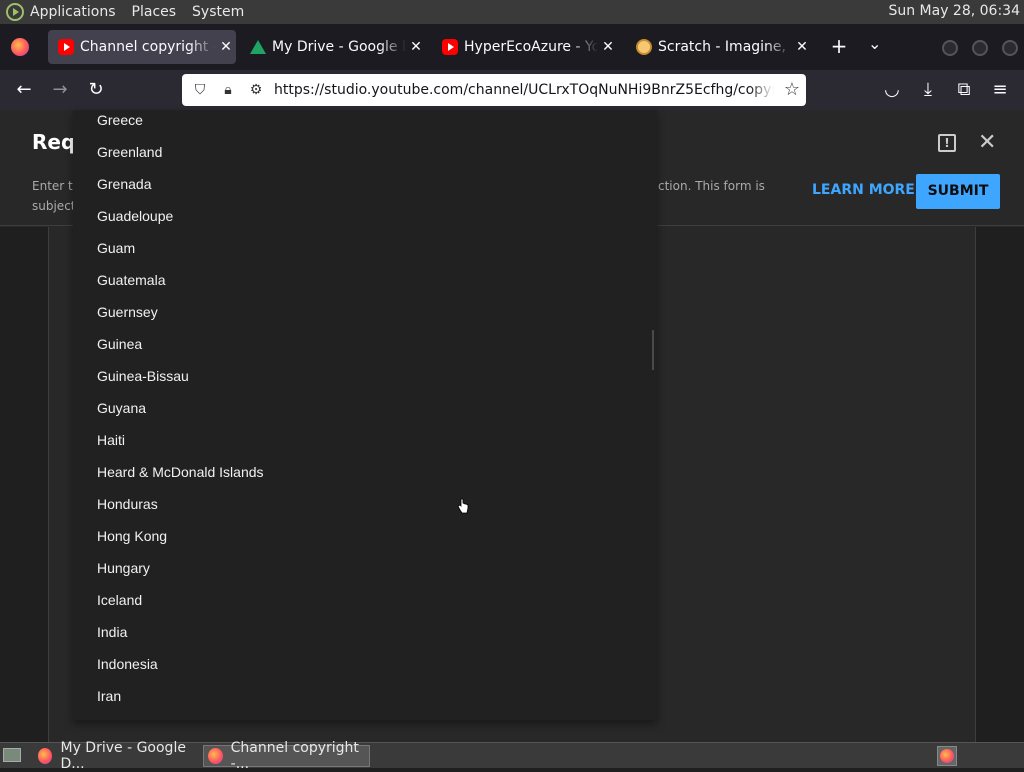 The height and width of the screenshot is (772, 1024). What do you see at coordinates (60, 90) in the screenshot?
I see `forward-icon: →` at bounding box center [60, 90].